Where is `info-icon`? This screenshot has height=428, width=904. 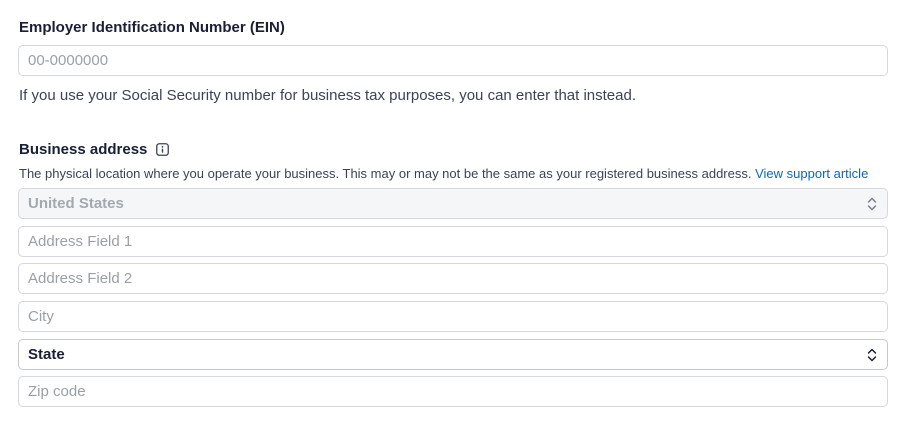 info-icon is located at coordinates (163, 149).